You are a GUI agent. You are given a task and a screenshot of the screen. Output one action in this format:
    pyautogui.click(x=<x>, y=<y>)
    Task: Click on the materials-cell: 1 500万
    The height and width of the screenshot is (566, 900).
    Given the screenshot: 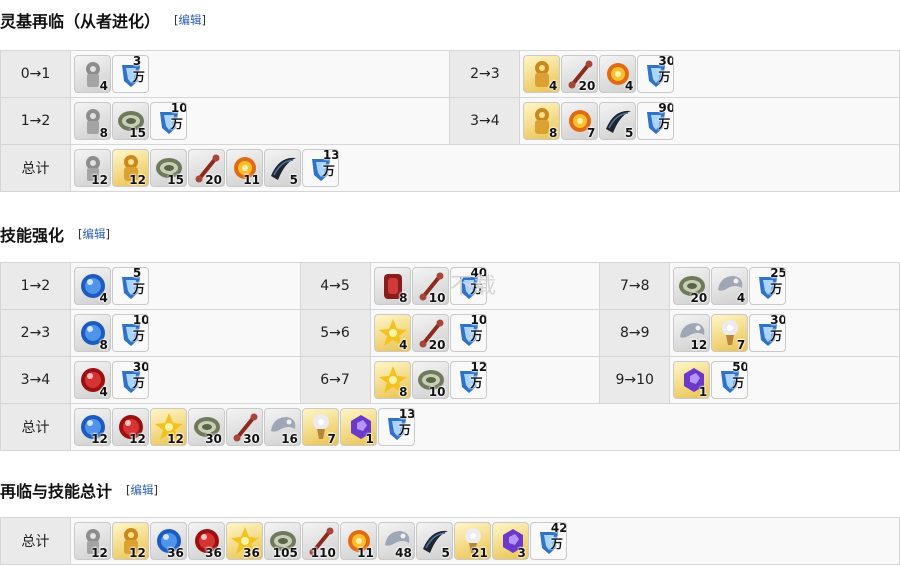 What is the action you would take?
    pyautogui.click(x=784, y=380)
    